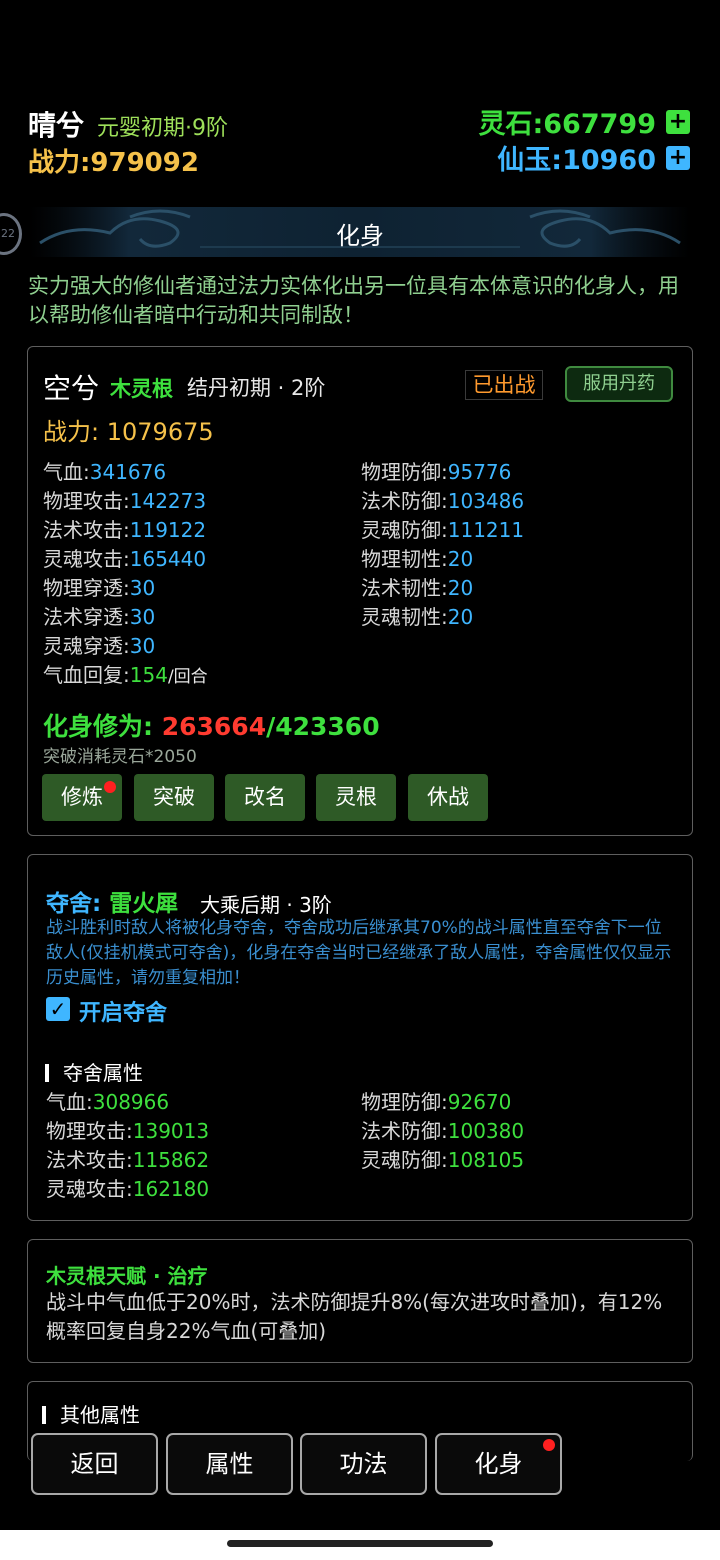 This screenshot has width=720, height=1560. Describe the element at coordinates (74, 904) in the screenshot. I see `possess-label: 夺舍:` at that location.